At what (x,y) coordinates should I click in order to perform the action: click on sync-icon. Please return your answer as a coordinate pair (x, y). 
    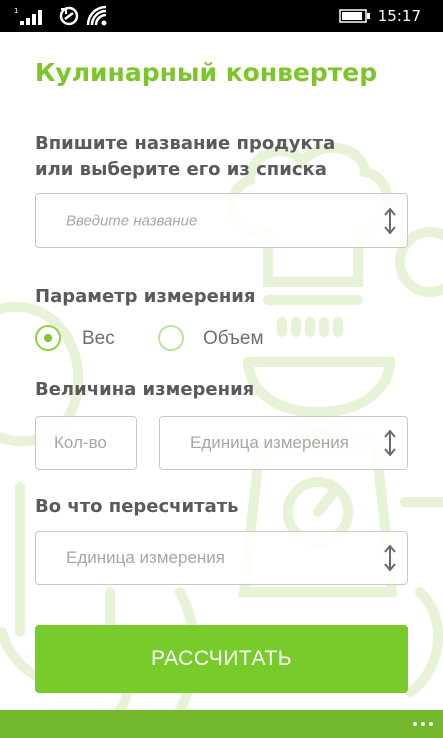
    Looking at the image, I should click on (69, 16).